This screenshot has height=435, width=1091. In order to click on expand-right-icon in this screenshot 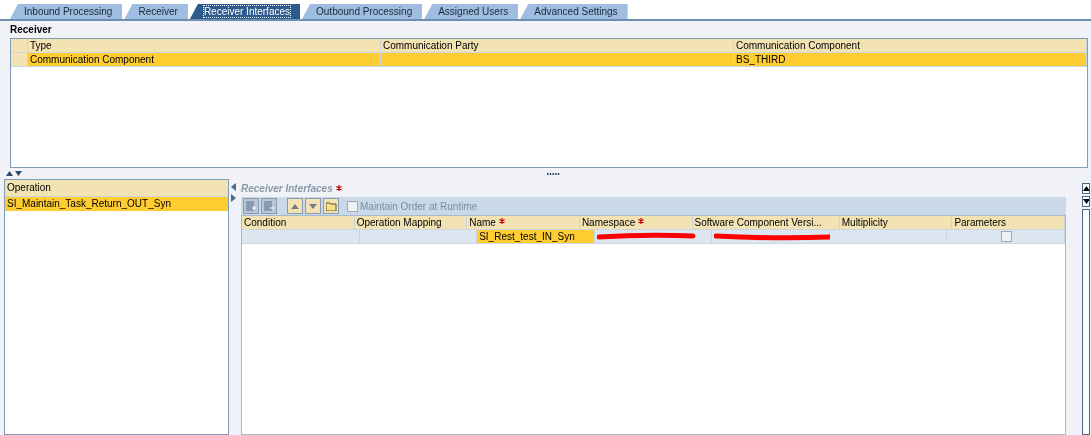, I will do `click(233, 198)`.